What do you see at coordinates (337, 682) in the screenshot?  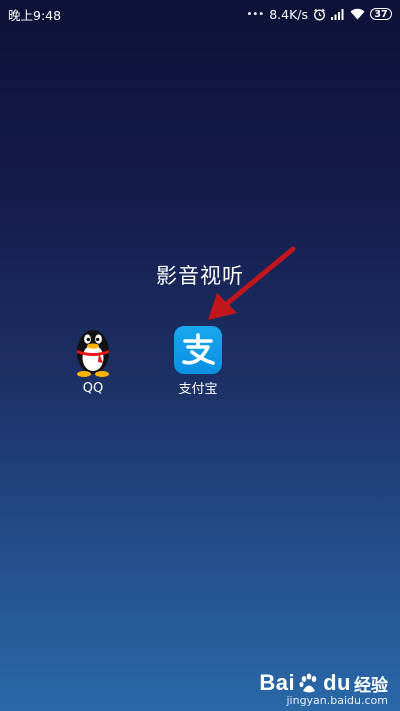 I see `watermark-brand-suffix: du` at bounding box center [337, 682].